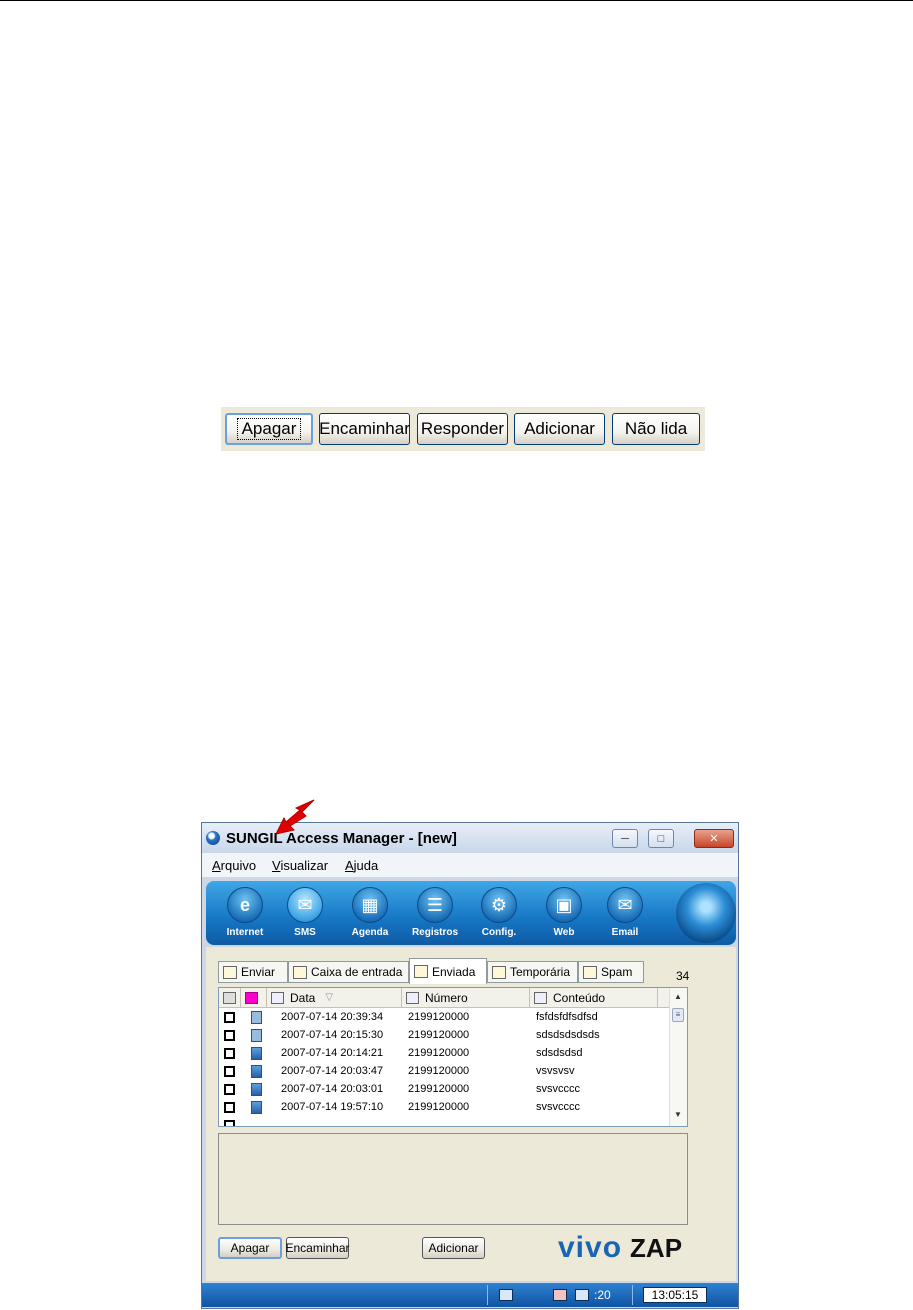 The image size is (913, 1310). I want to click on message-preview, so click(453, 1179).